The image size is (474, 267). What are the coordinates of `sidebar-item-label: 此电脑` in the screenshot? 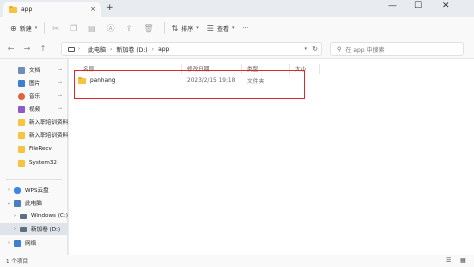 It's located at (33, 204).